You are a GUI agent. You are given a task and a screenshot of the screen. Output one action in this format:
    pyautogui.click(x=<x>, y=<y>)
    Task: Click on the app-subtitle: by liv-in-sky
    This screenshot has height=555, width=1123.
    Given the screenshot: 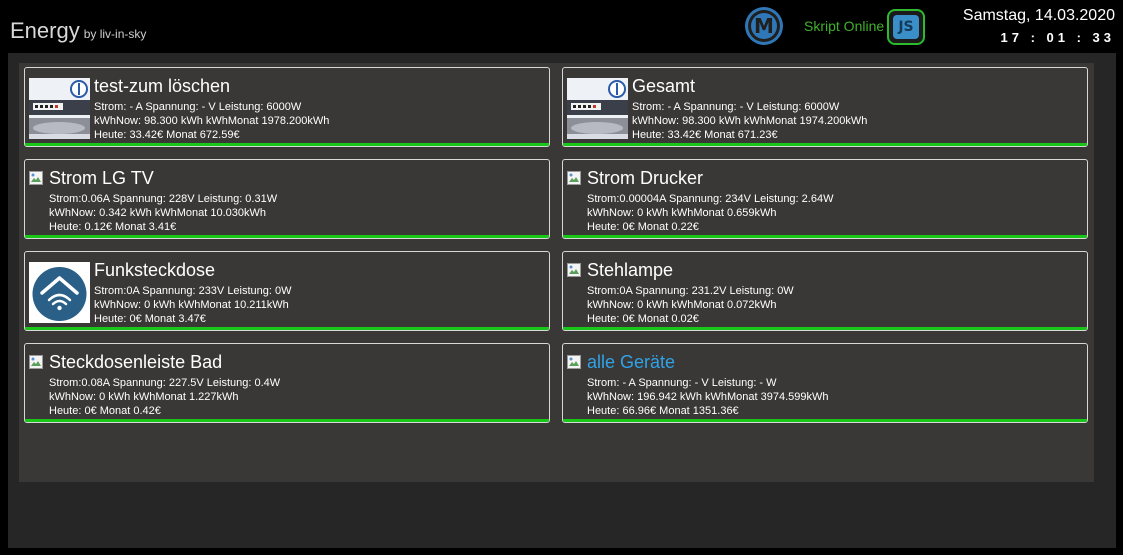 What is the action you would take?
    pyautogui.click(x=115, y=34)
    